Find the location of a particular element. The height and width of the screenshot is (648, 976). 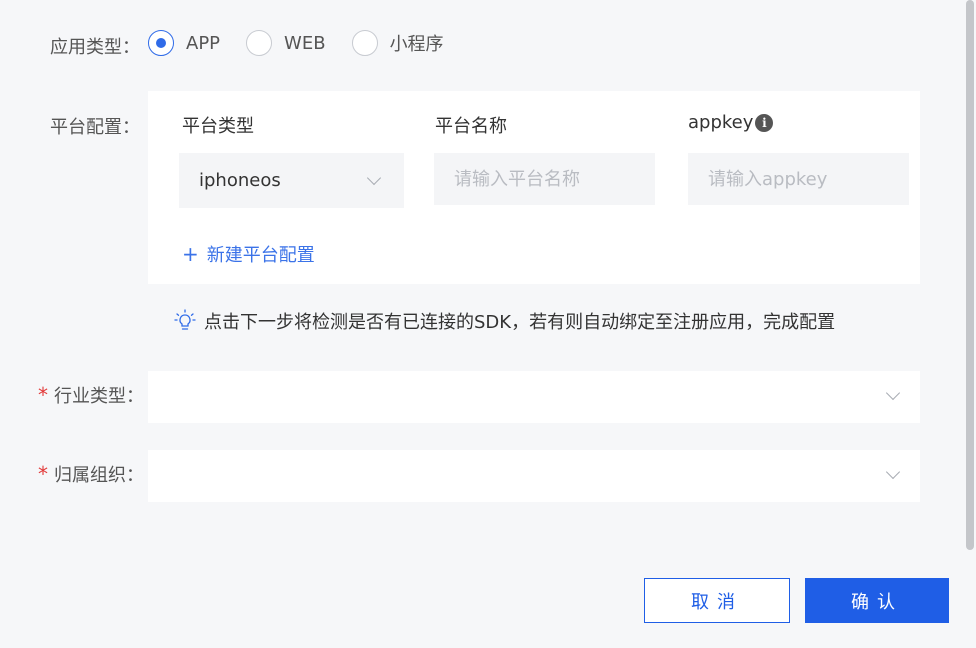

industry-label-text: 行业类型： is located at coordinates (99, 396).